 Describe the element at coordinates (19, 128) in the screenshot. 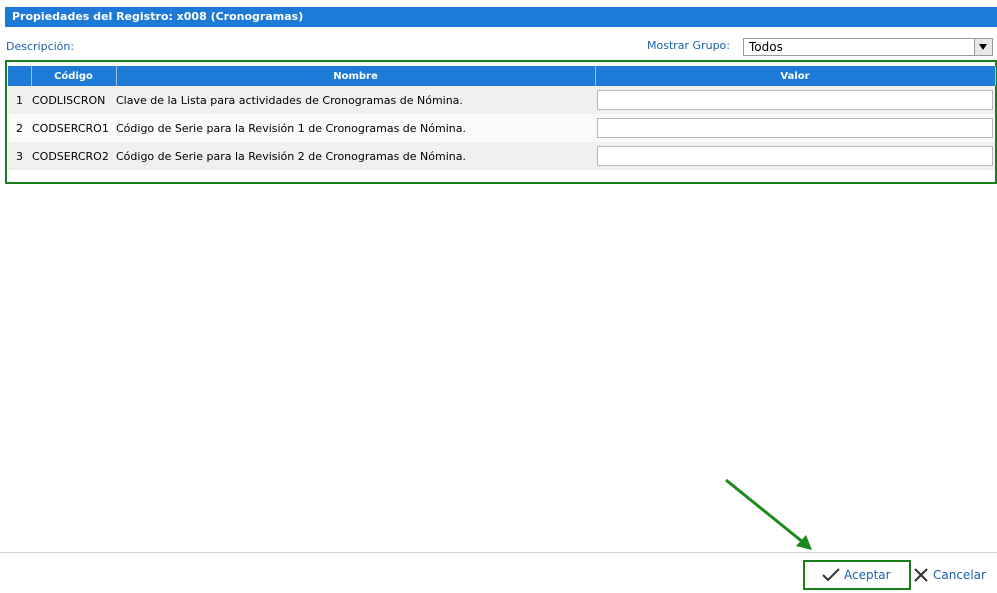

I see `row-number: 2` at that location.